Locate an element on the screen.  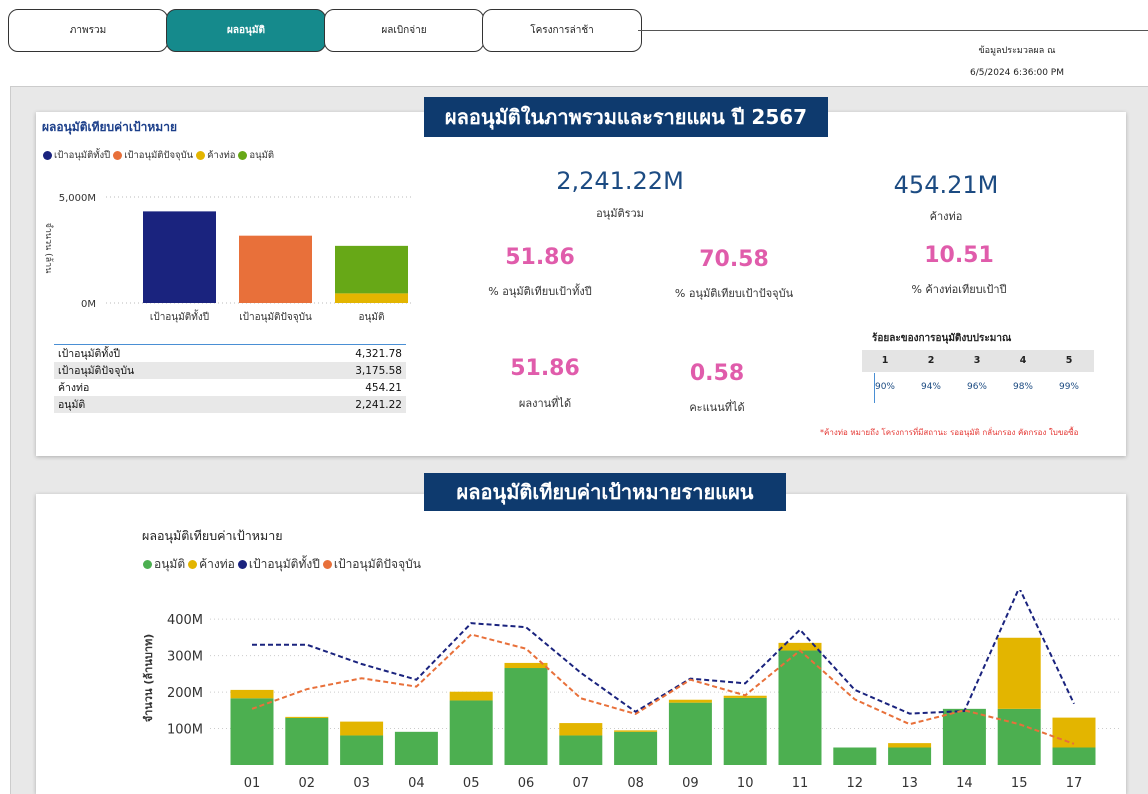
kpi-performance: 51.86 is located at coordinates (545, 368).